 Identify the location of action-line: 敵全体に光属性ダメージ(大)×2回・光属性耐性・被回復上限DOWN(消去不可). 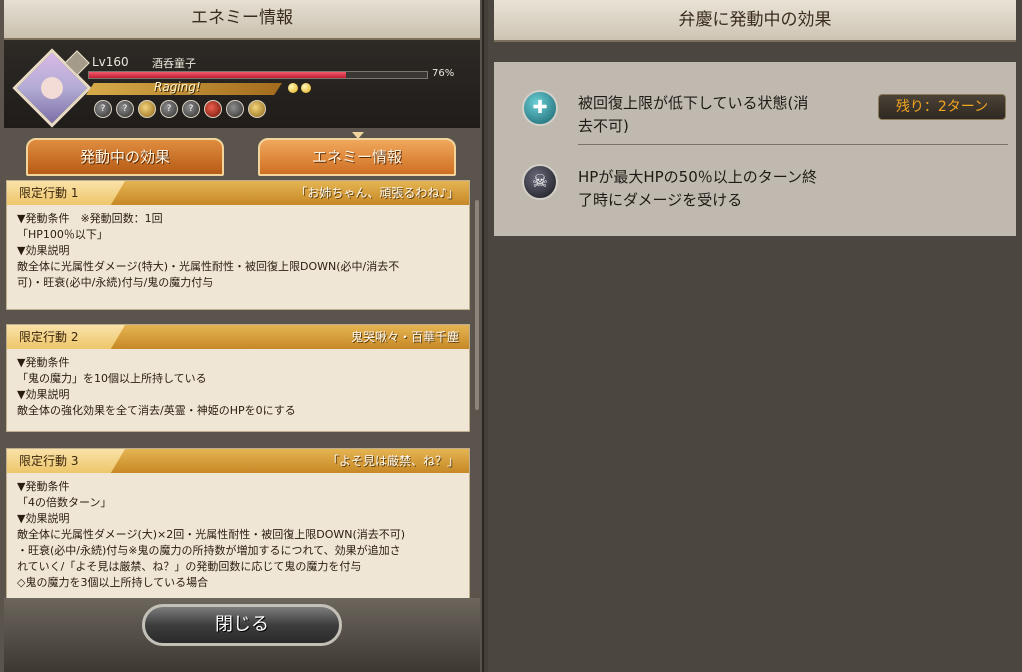
(211, 534).